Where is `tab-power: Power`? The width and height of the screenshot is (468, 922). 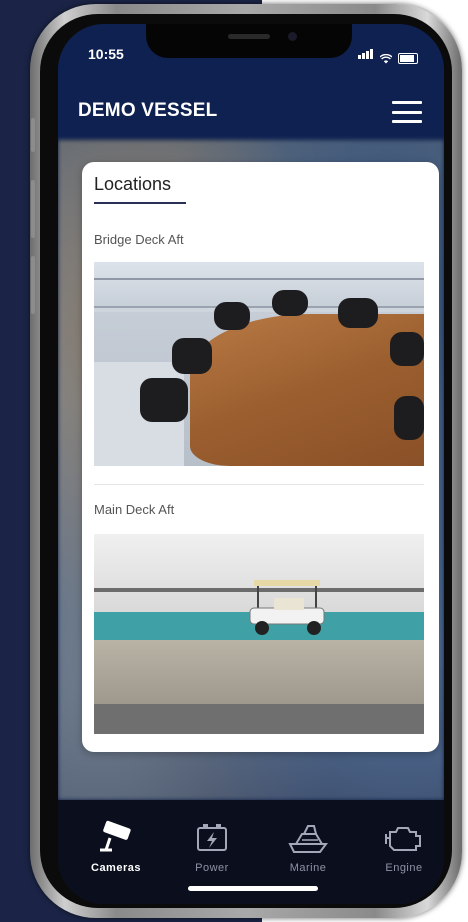
tab-power: Power is located at coordinates (212, 847).